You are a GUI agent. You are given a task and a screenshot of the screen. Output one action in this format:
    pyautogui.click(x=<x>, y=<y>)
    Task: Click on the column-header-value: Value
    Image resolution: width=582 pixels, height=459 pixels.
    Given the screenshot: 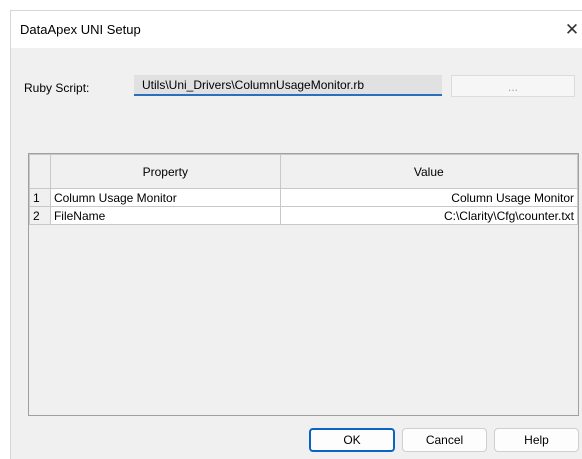 What is the action you would take?
    pyautogui.click(x=429, y=171)
    